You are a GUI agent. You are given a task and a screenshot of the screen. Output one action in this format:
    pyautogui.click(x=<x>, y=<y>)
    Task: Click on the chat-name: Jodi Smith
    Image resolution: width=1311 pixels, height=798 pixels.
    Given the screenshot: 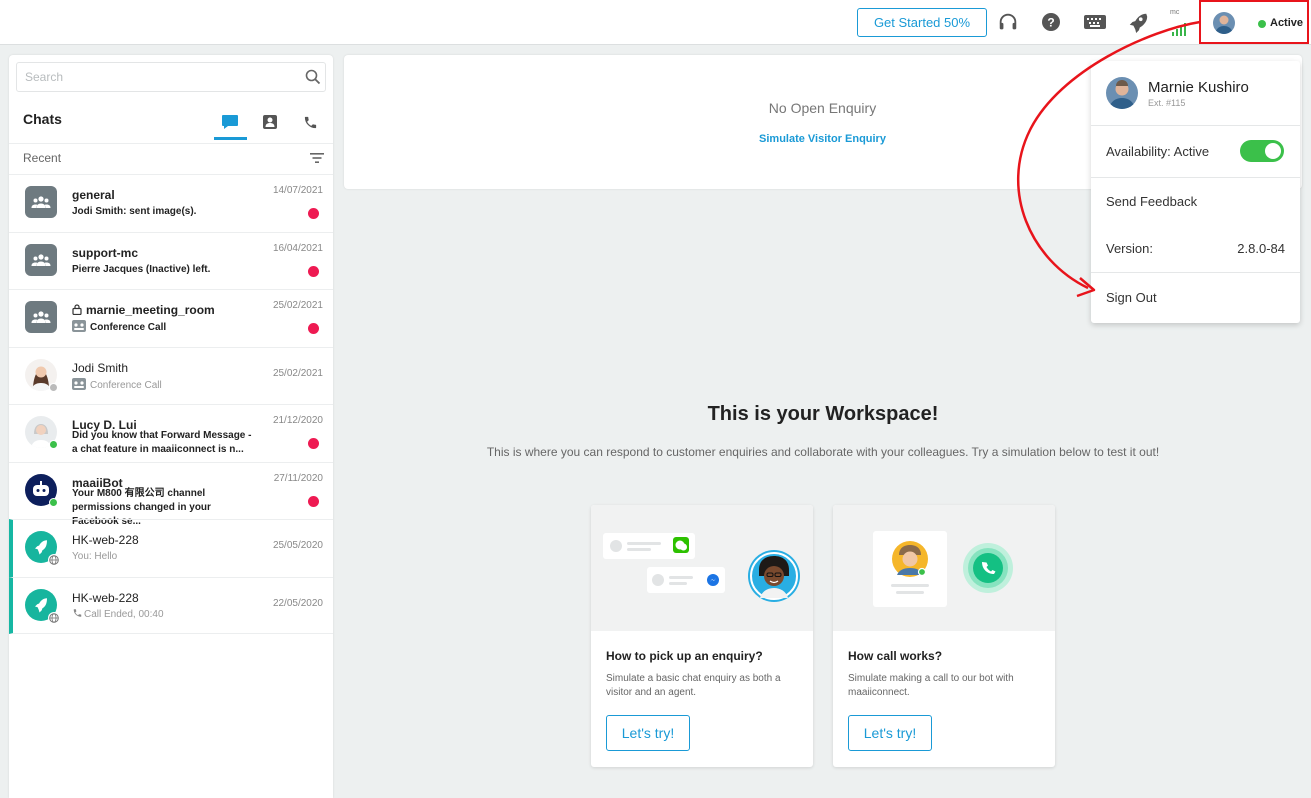 What is the action you would take?
    pyautogui.click(x=100, y=367)
    